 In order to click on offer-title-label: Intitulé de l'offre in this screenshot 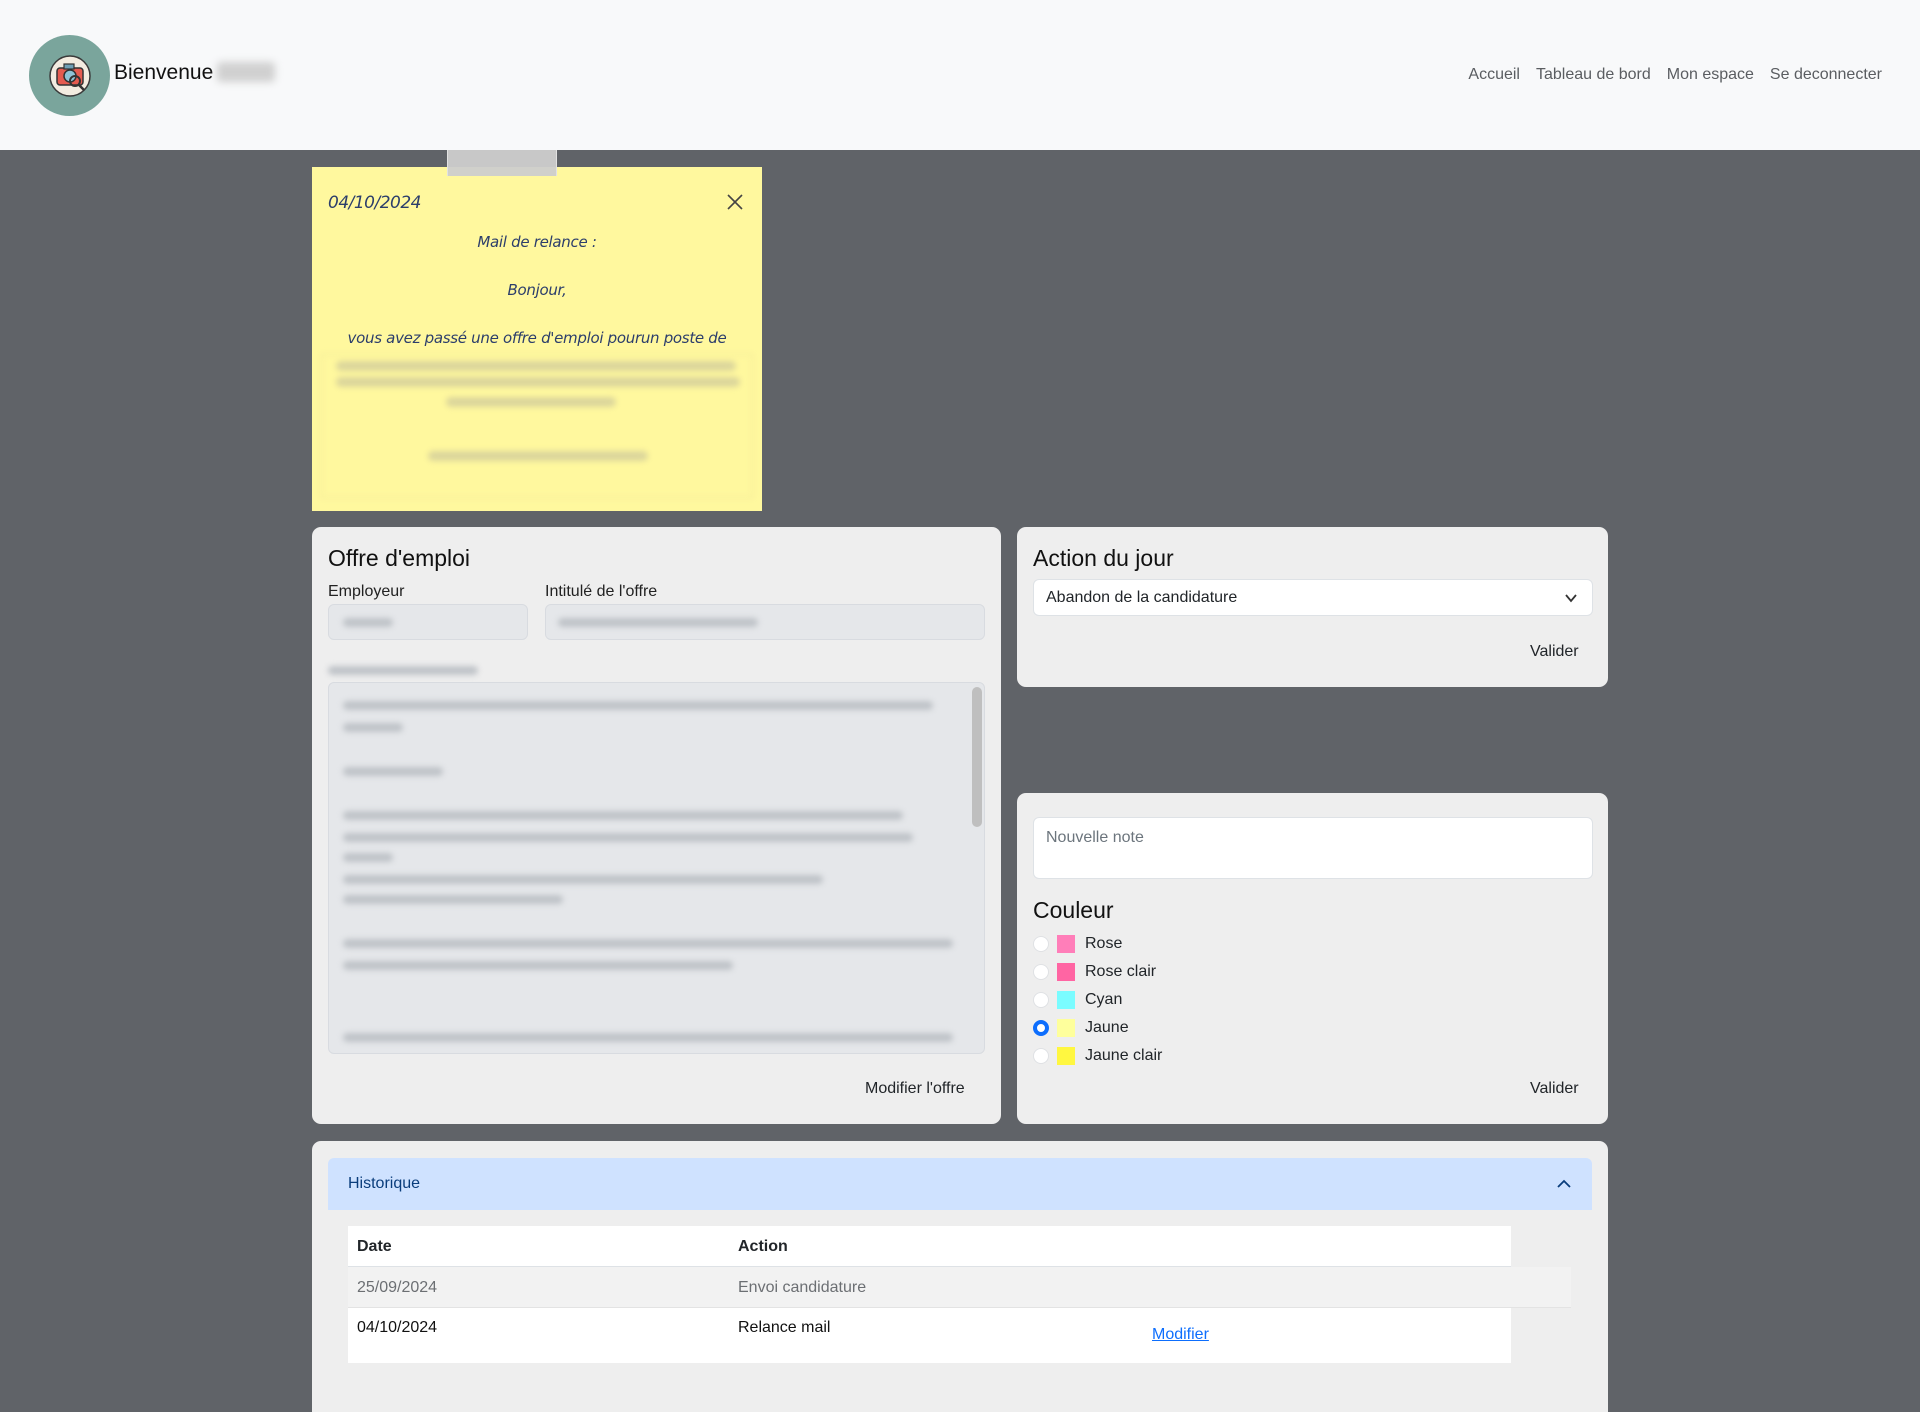, I will do `click(601, 591)`.